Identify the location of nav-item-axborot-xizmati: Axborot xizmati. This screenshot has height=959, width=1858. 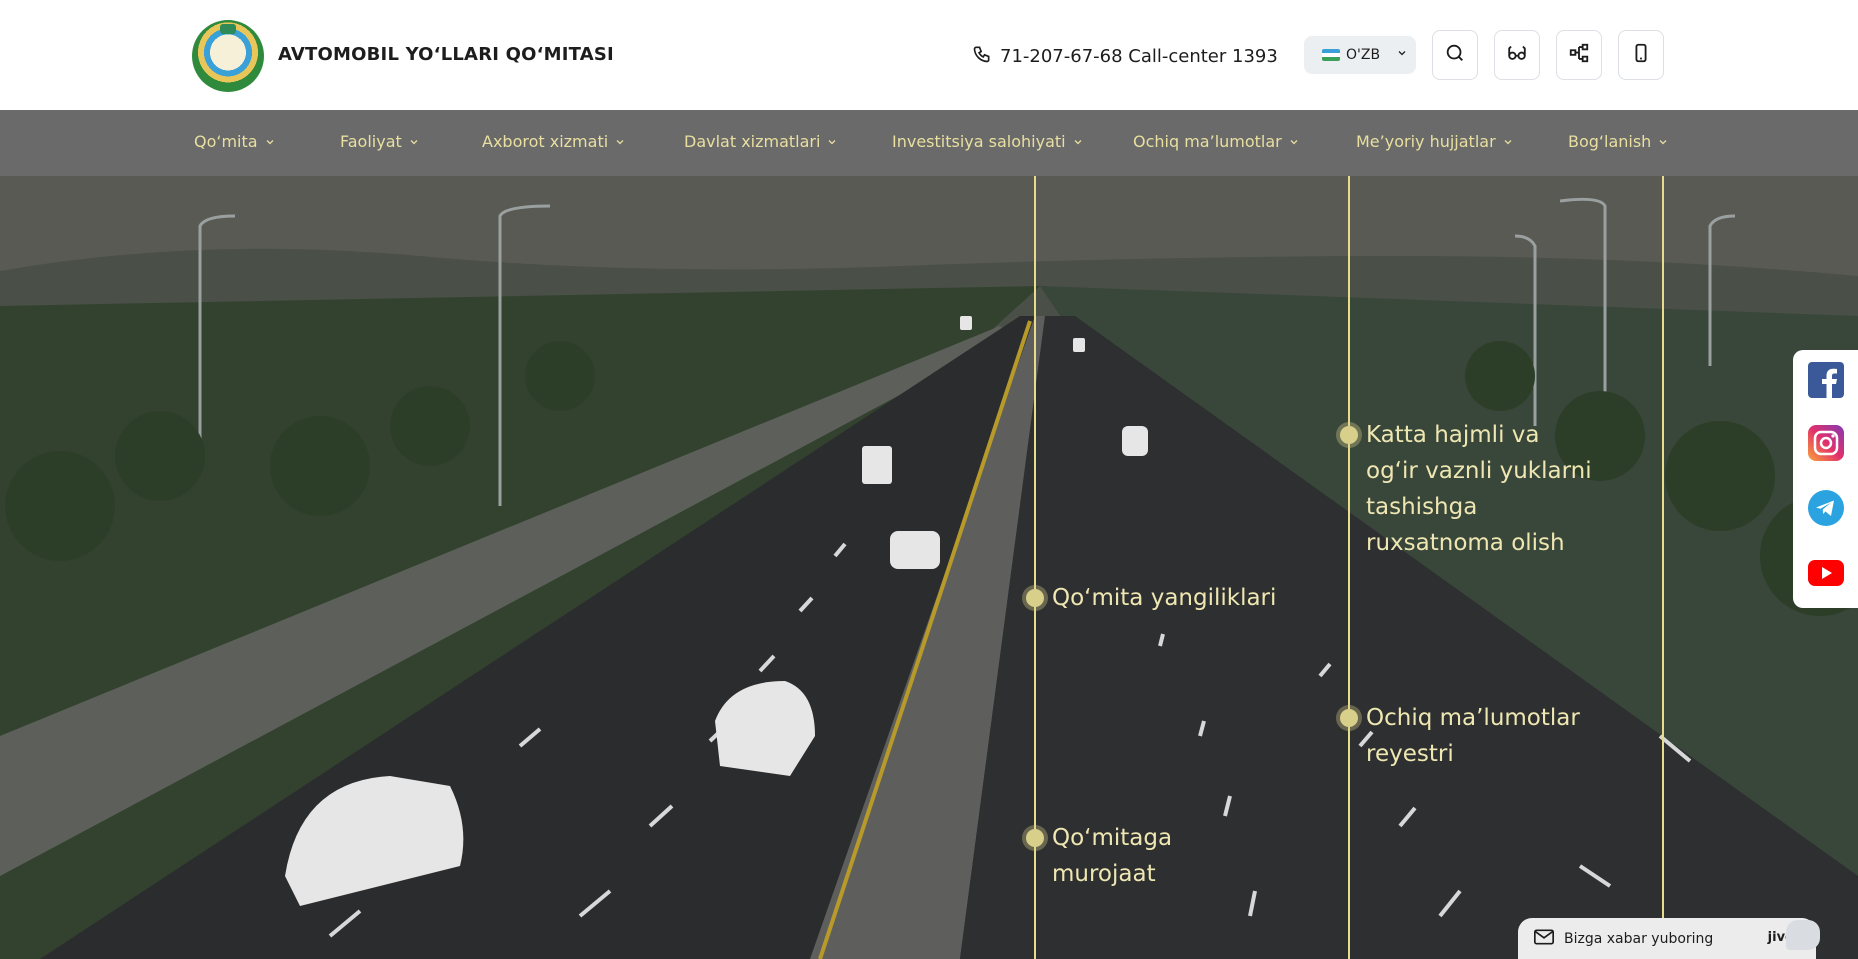
(554, 141).